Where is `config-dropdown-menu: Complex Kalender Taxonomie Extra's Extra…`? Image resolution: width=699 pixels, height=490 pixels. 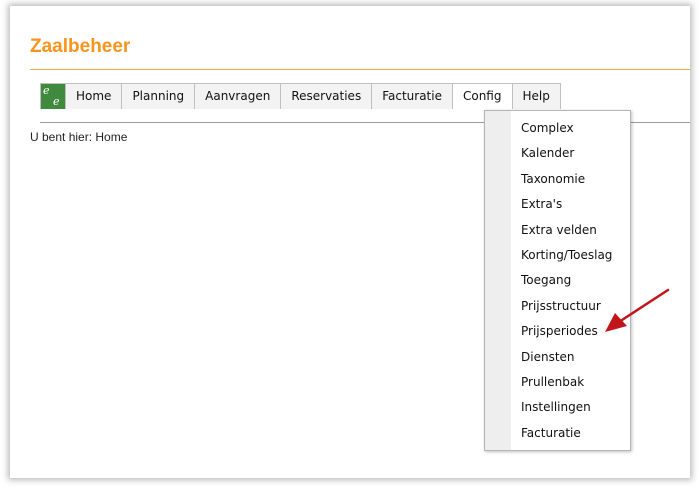
config-dropdown-menu: Complex Kalender Taxonomie Extra's Extra… is located at coordinates (557, 280).